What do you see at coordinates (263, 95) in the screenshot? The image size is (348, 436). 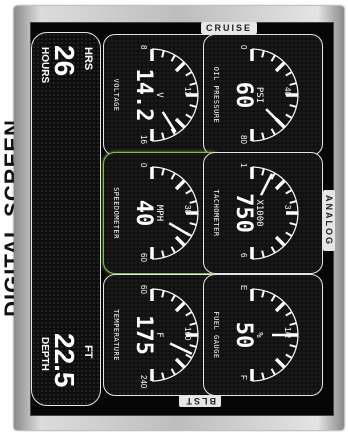 I see `gauge-oil-pressure: PSI 60 OIL PRESSURE 0 40 80` at bounding box center [263, 95].